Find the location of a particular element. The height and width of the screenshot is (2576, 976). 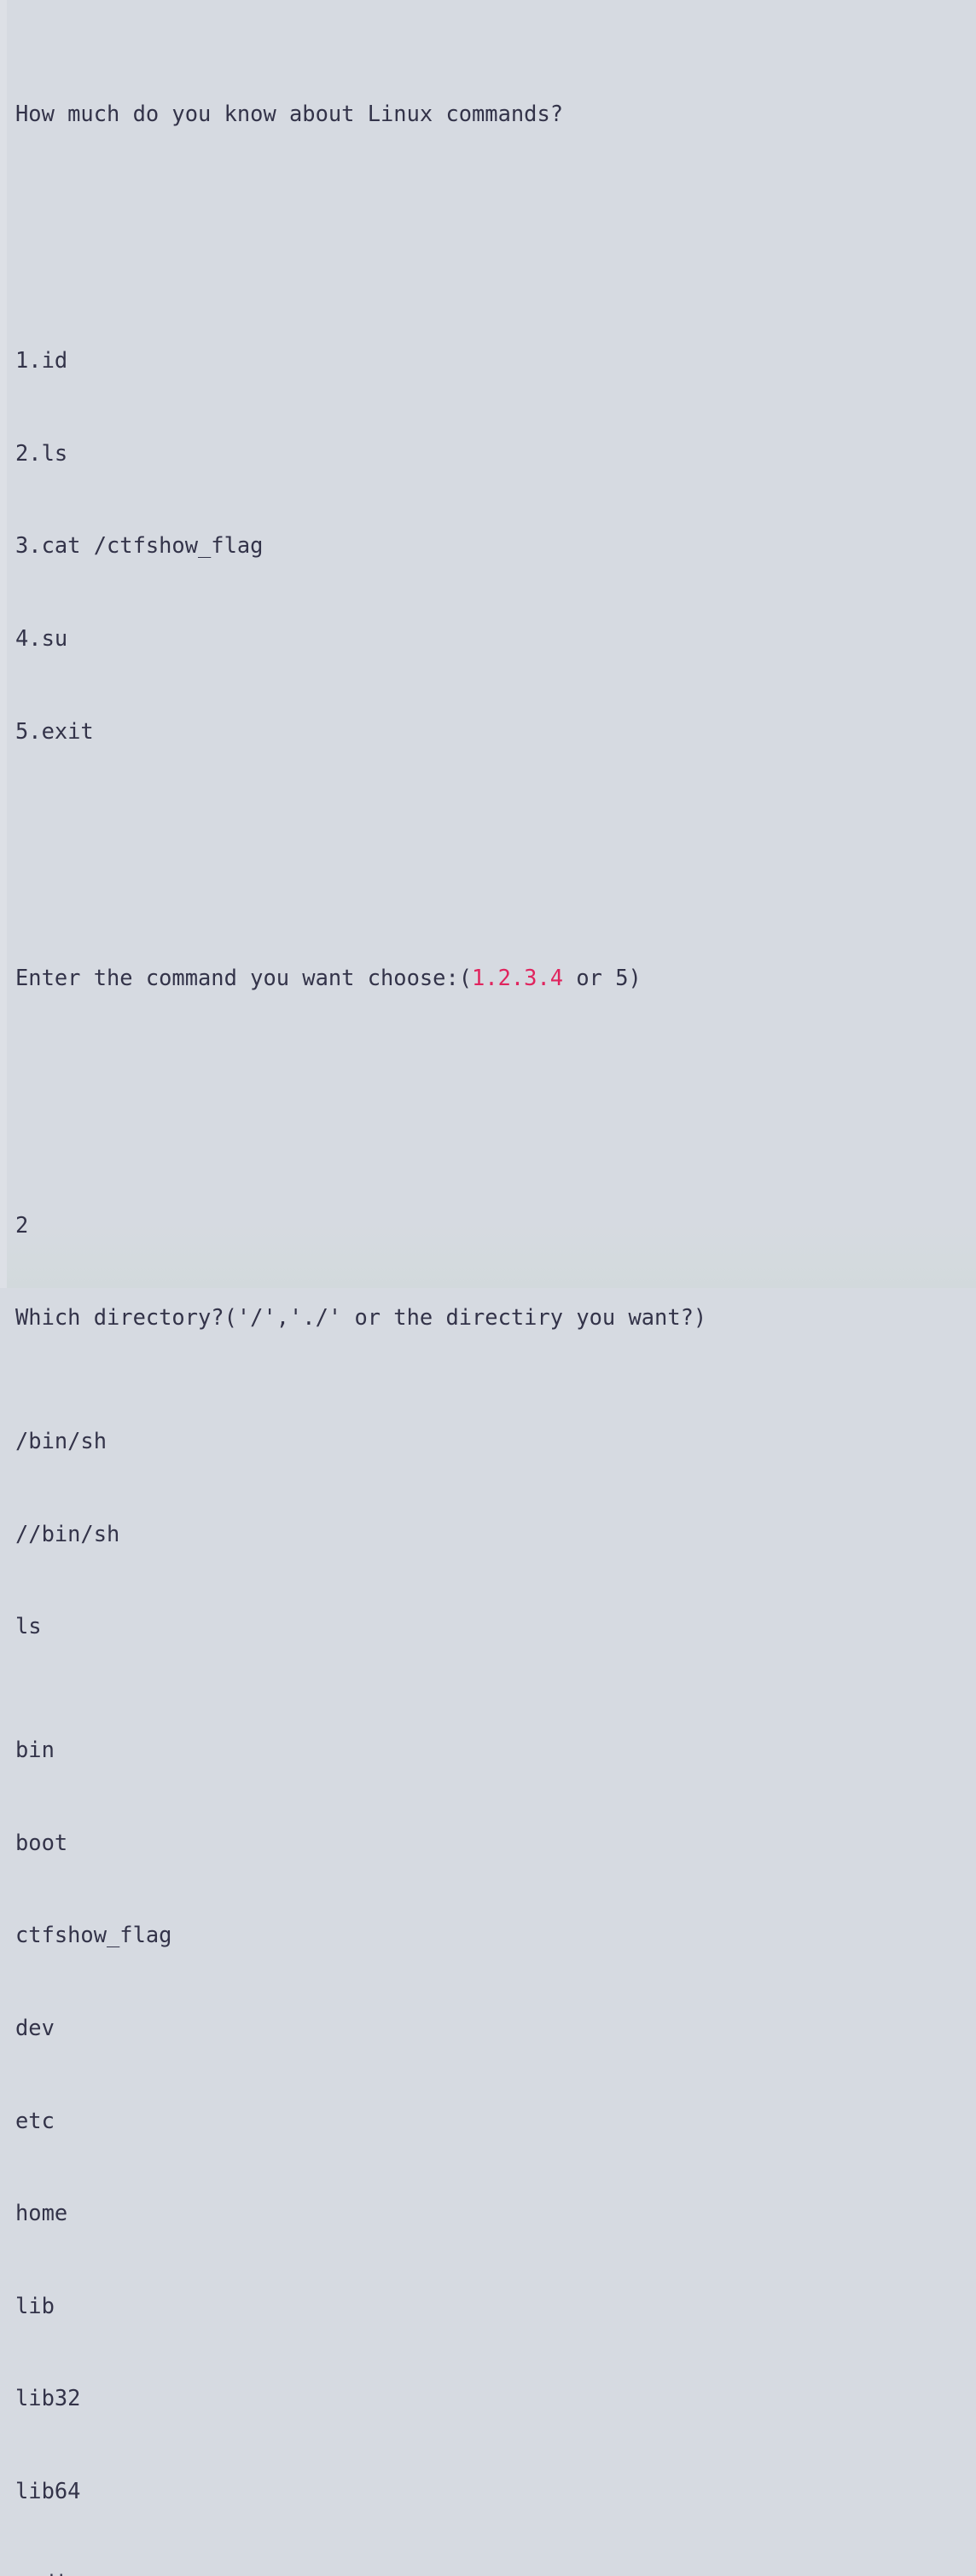

menu-item-1: 1.id is located at coordinates (41, 360).